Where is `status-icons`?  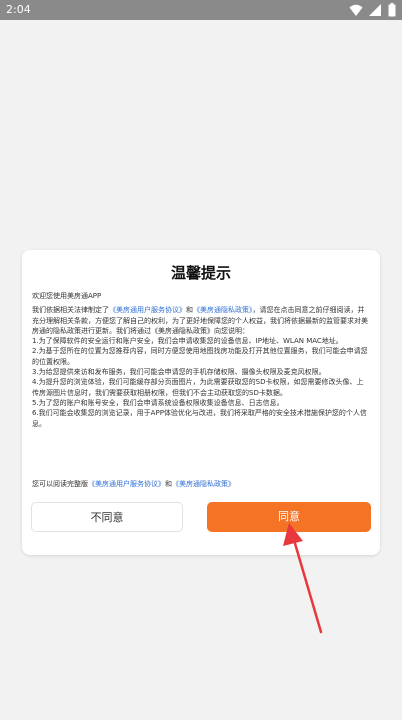
status-icons is located at coordinates (372, 10).